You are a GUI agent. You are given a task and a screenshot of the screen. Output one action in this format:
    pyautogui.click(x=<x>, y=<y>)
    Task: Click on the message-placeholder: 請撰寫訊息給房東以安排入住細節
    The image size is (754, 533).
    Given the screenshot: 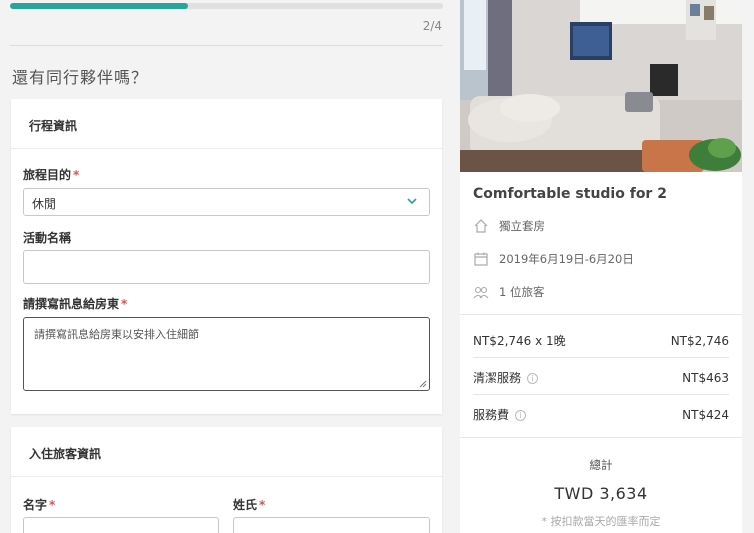 What is the action you would take?
    pyautogui.click(x=116, y=334)
    